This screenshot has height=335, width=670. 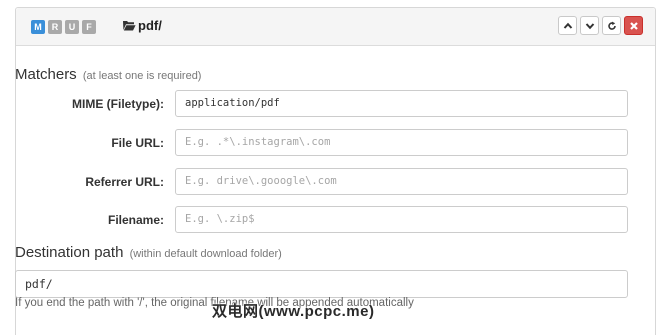 What do you see at coordinates (135, 220) in the screenshot?
I see `filename-label: Filename:` at bounding box center [135, 220].